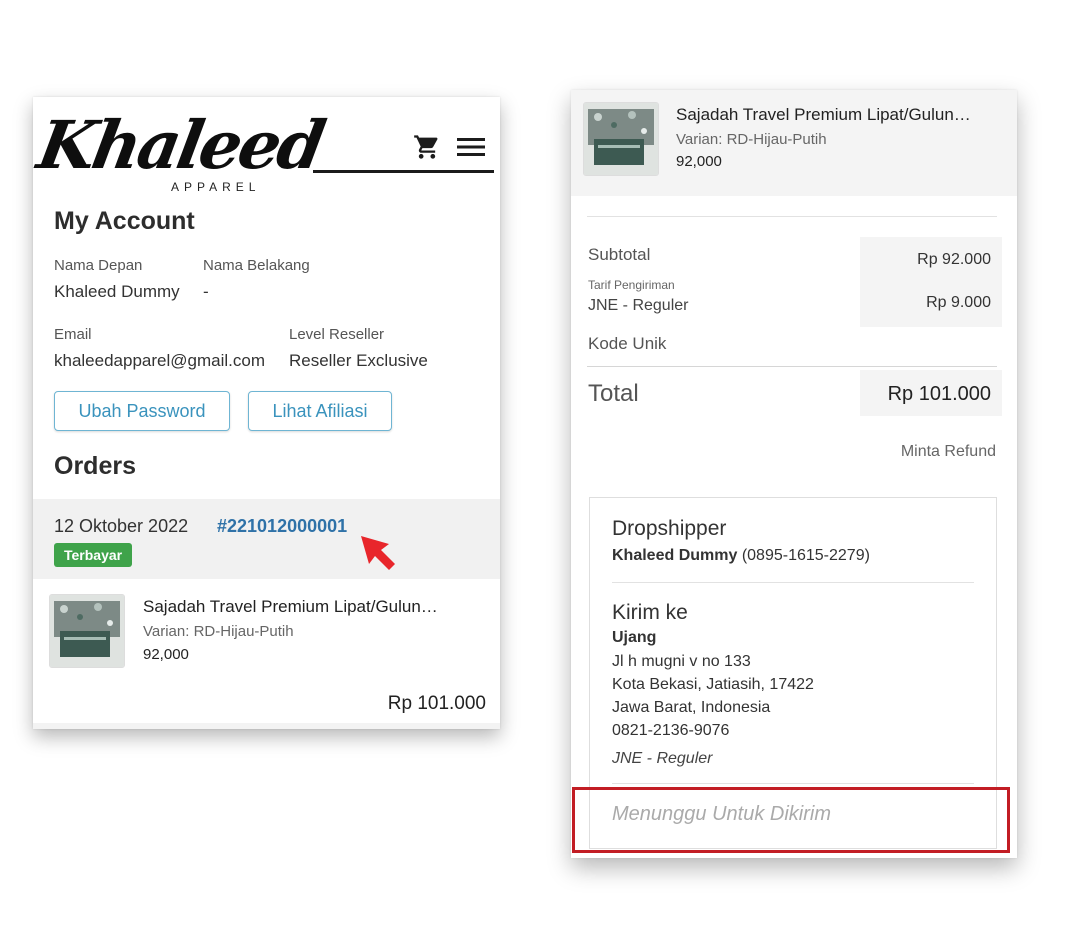 The height and width of the screenshot is (932, 1080). I want to click on ship-to-heading: Kirim ke, so click(650, 612).